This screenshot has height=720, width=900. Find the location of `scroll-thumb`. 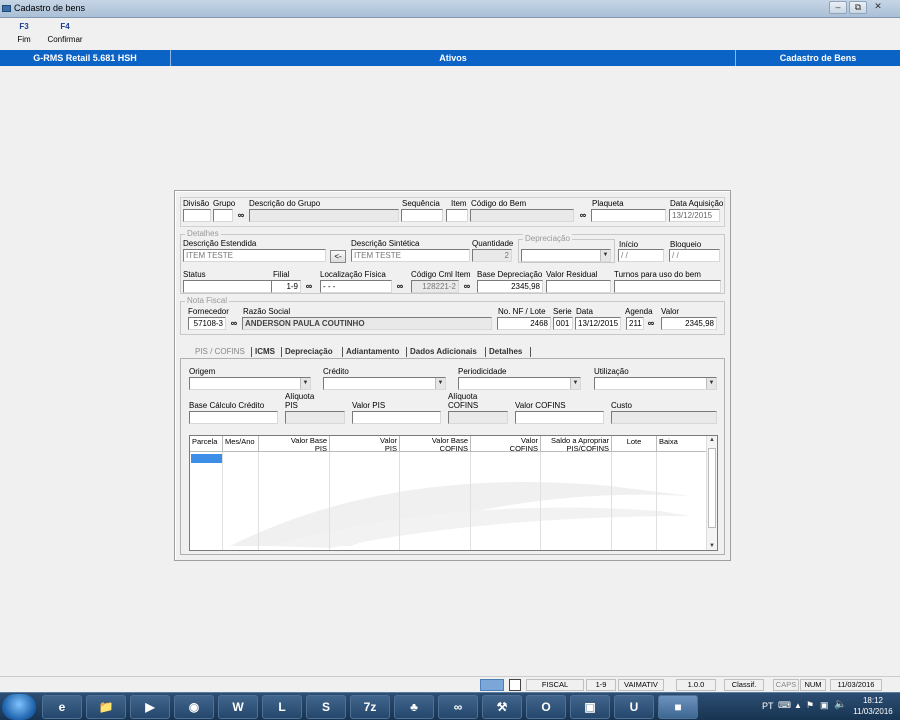

scroll-thumb is located at coordinates (712, 488).